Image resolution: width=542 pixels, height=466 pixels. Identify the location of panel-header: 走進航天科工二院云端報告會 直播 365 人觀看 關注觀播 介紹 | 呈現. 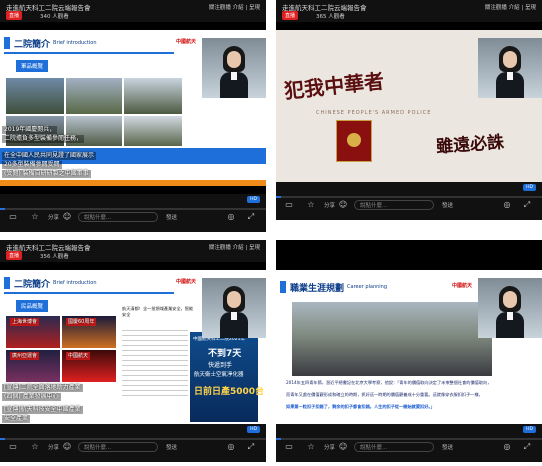
(409, 11).